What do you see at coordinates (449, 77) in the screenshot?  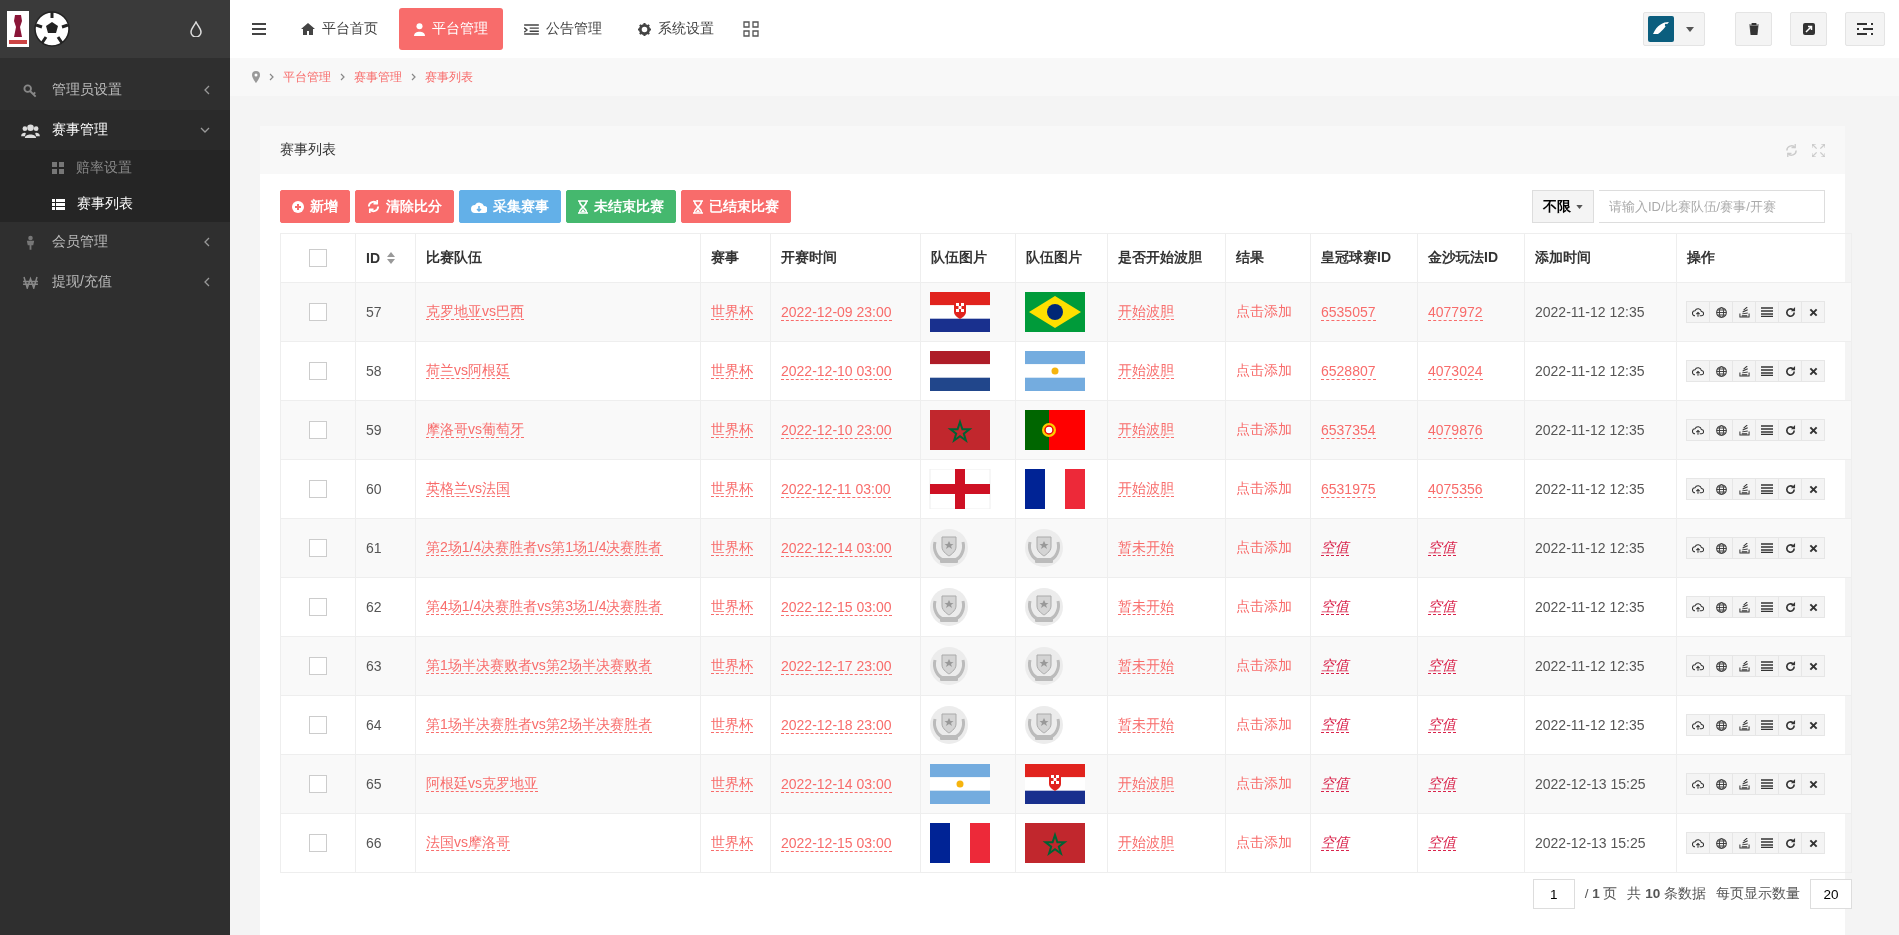 I see `breadcrumb-link: 赛事列表` at bounding box center [449, 77].